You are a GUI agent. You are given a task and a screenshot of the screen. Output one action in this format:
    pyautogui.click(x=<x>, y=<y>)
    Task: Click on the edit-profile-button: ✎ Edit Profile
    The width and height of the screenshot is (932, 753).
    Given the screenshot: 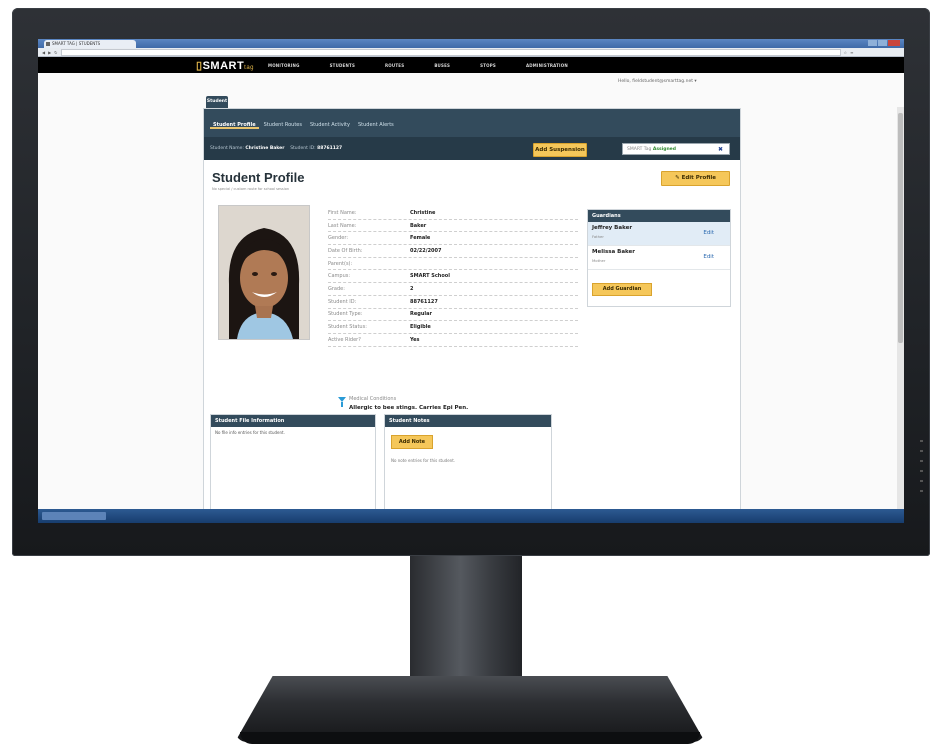 What is the action you would take?
    pyautogui.click(x=695, y=178)
    